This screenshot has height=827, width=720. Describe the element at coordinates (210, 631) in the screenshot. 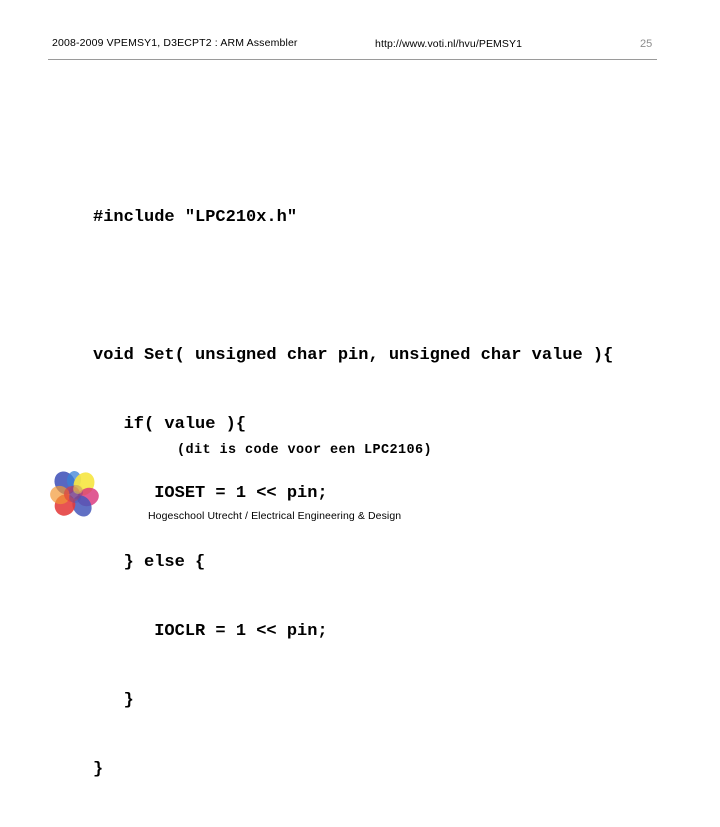

I see `code-line: IOCLR = 1 << pin;` at that location.